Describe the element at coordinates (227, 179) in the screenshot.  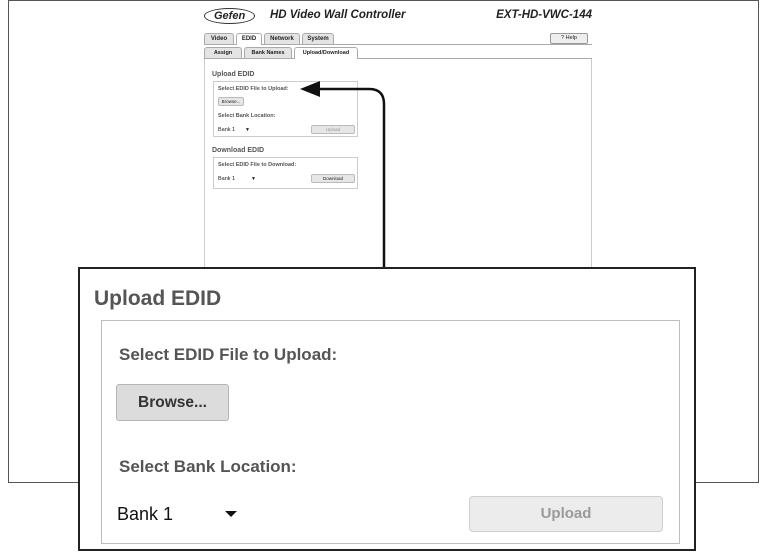
I see `download-bank-select-value: Bank 1` at that location.